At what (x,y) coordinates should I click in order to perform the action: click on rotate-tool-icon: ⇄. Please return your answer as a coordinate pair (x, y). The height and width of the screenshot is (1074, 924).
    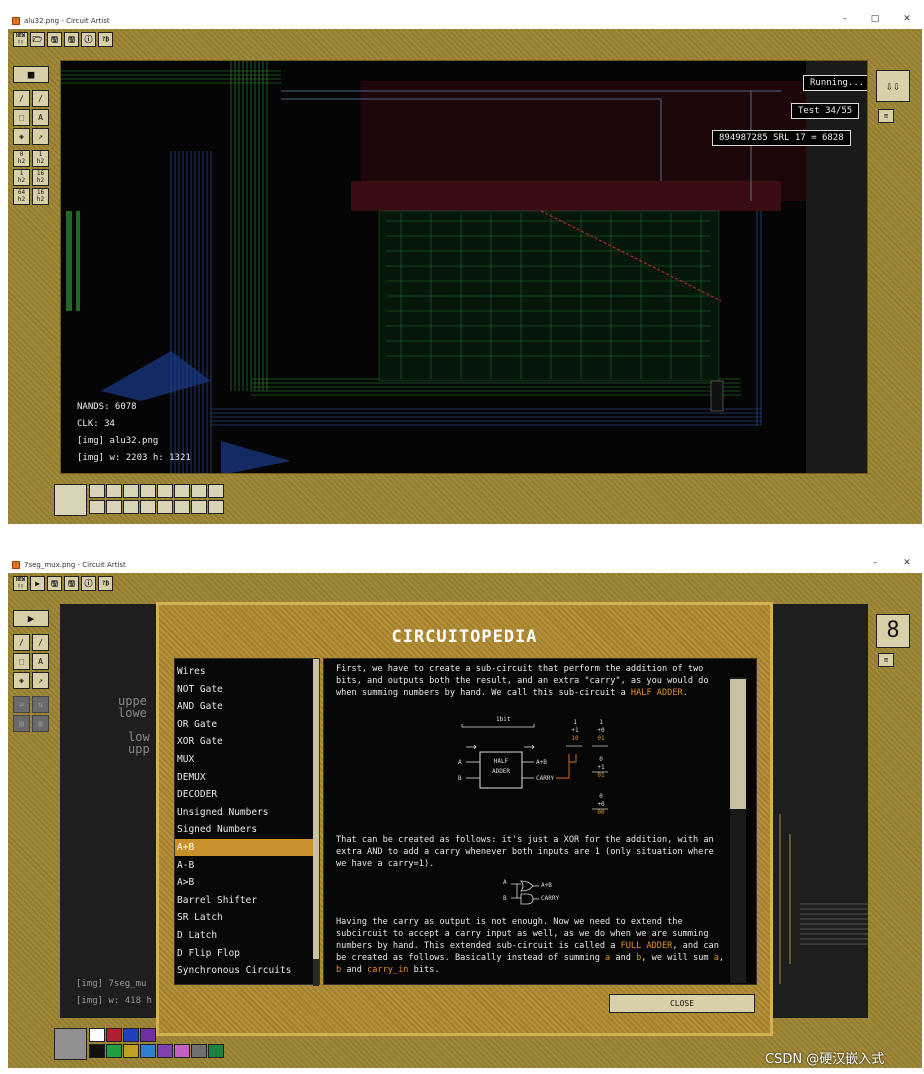
    Looking at the image, I should click on (21, 704).